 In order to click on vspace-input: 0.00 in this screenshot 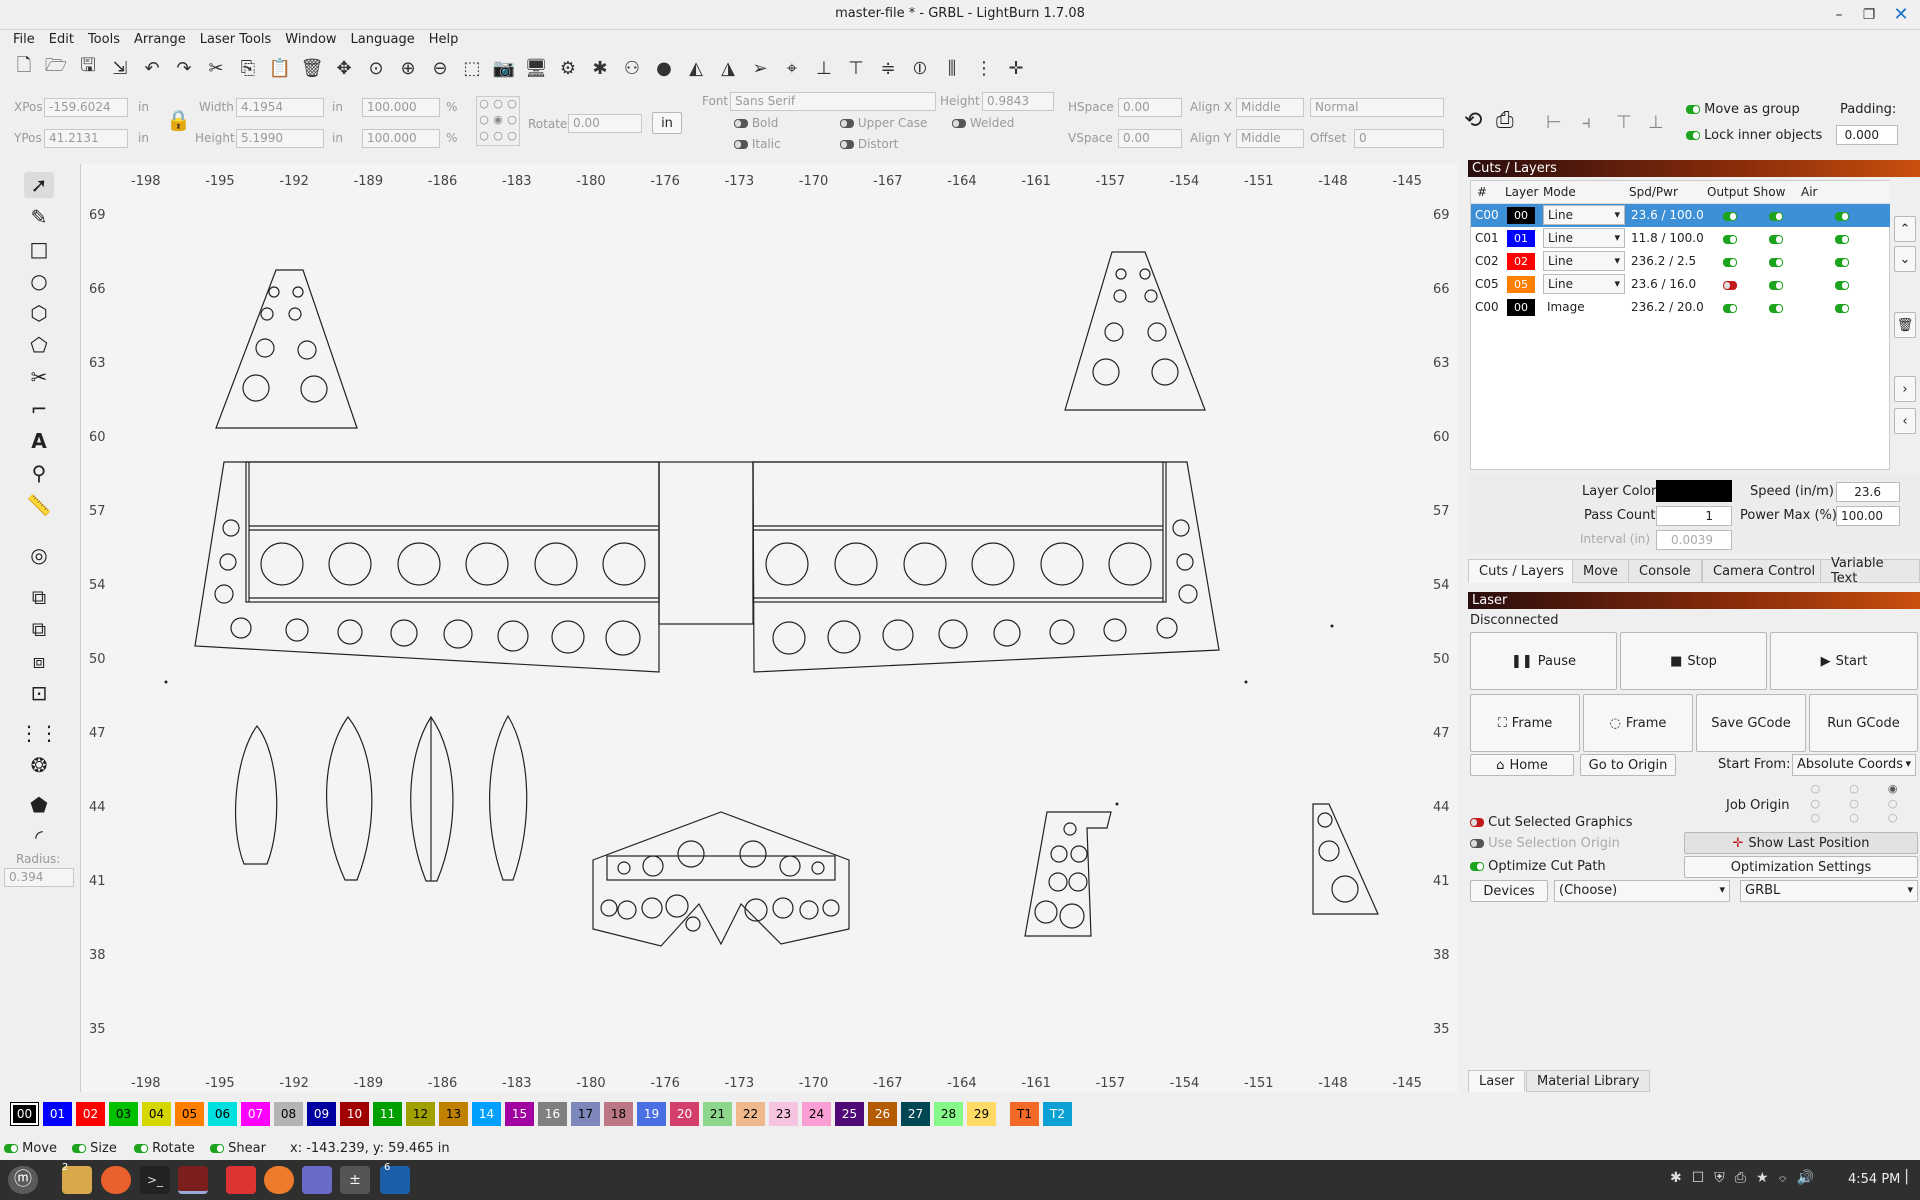, I will do `click(1150, 138)`.